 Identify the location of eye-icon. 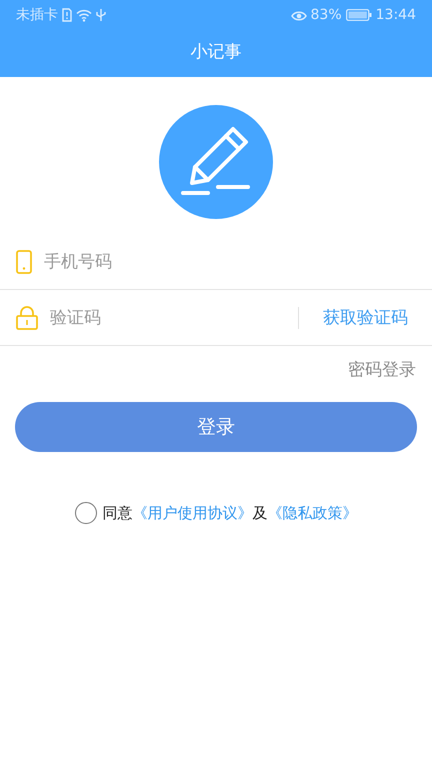
(298, 15).